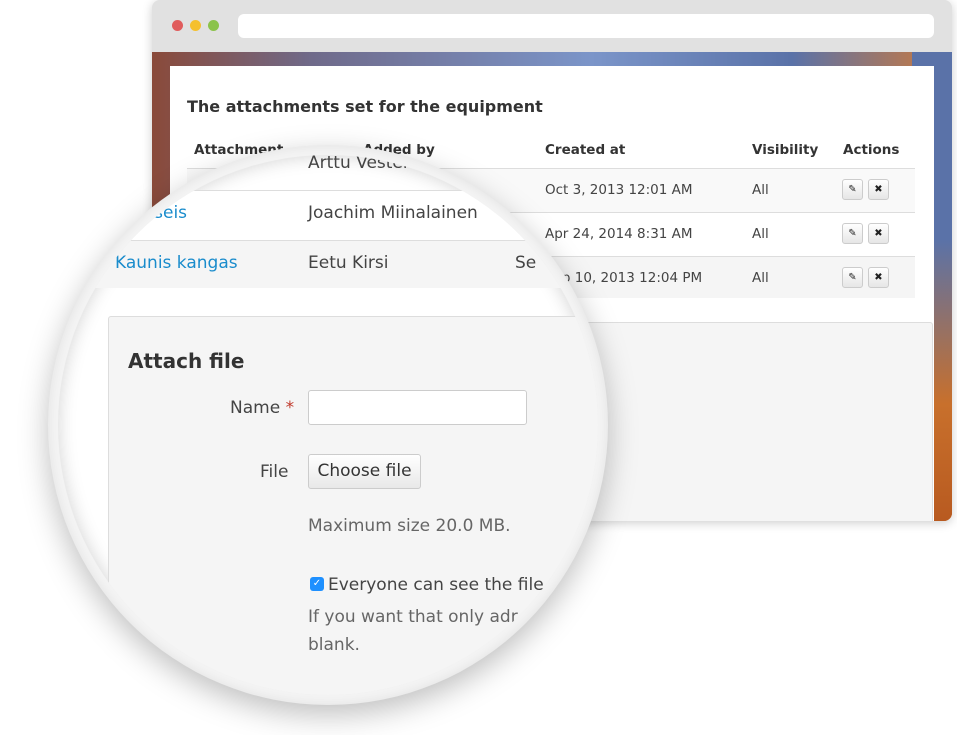 This screenshot has width=957, height=735. I want to click on attachment-link: -seis, so click(167, 213).